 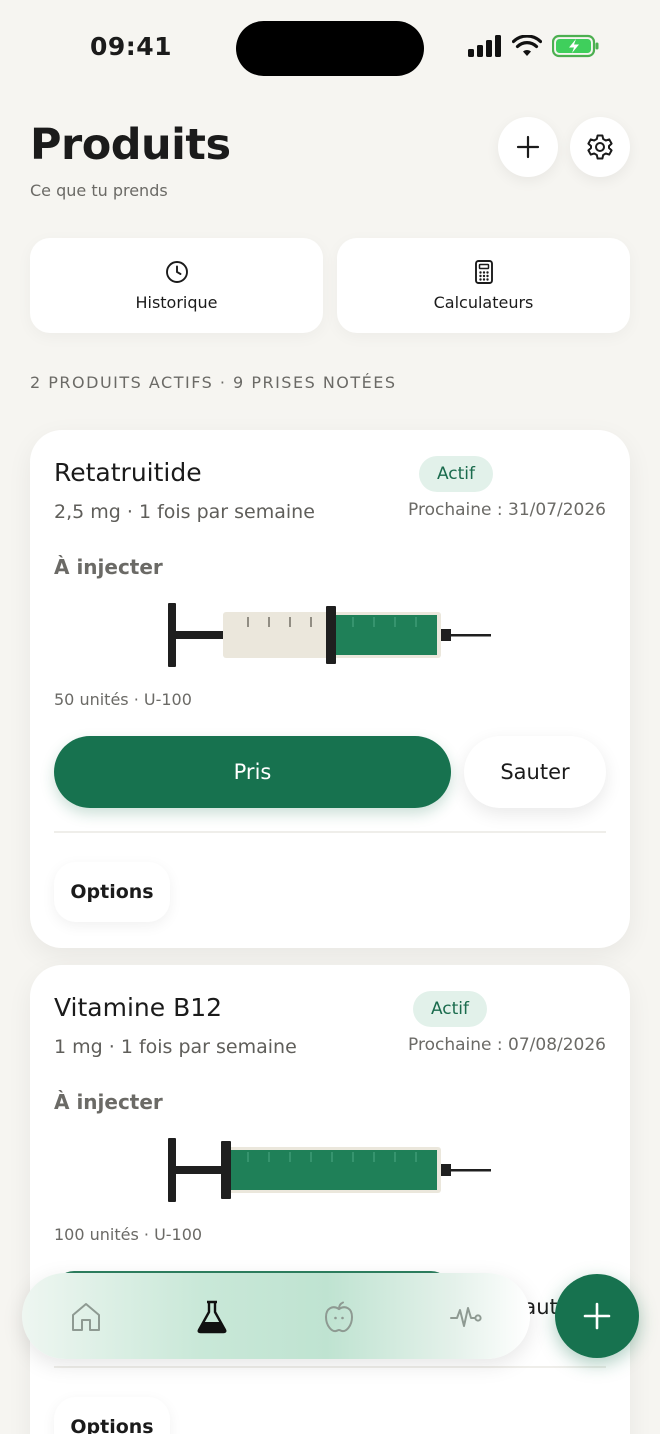 I want to click on settings-button, so click(x=600, y=147).